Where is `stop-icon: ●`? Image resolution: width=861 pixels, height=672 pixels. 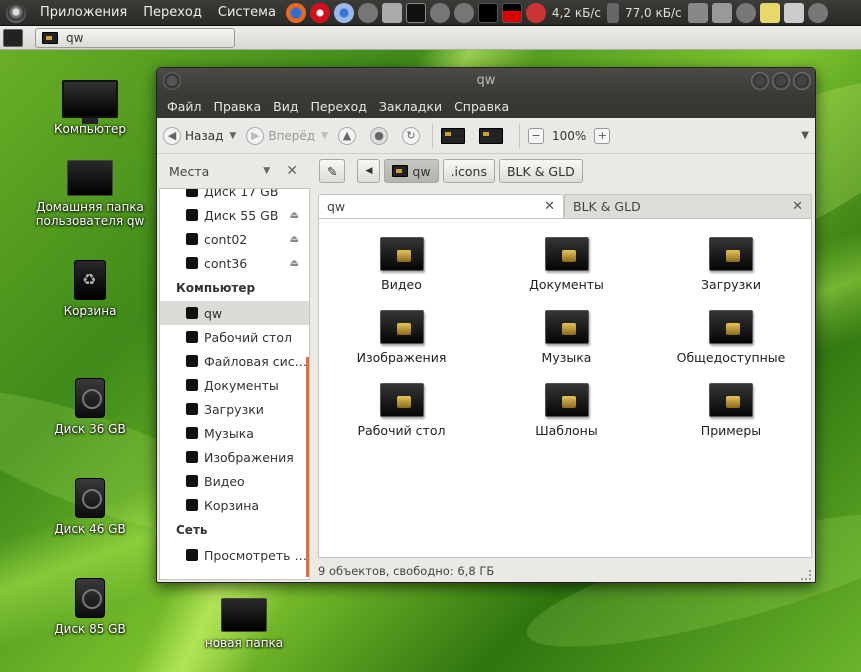 stop-icon: ● is located at coordinates (379, 135).